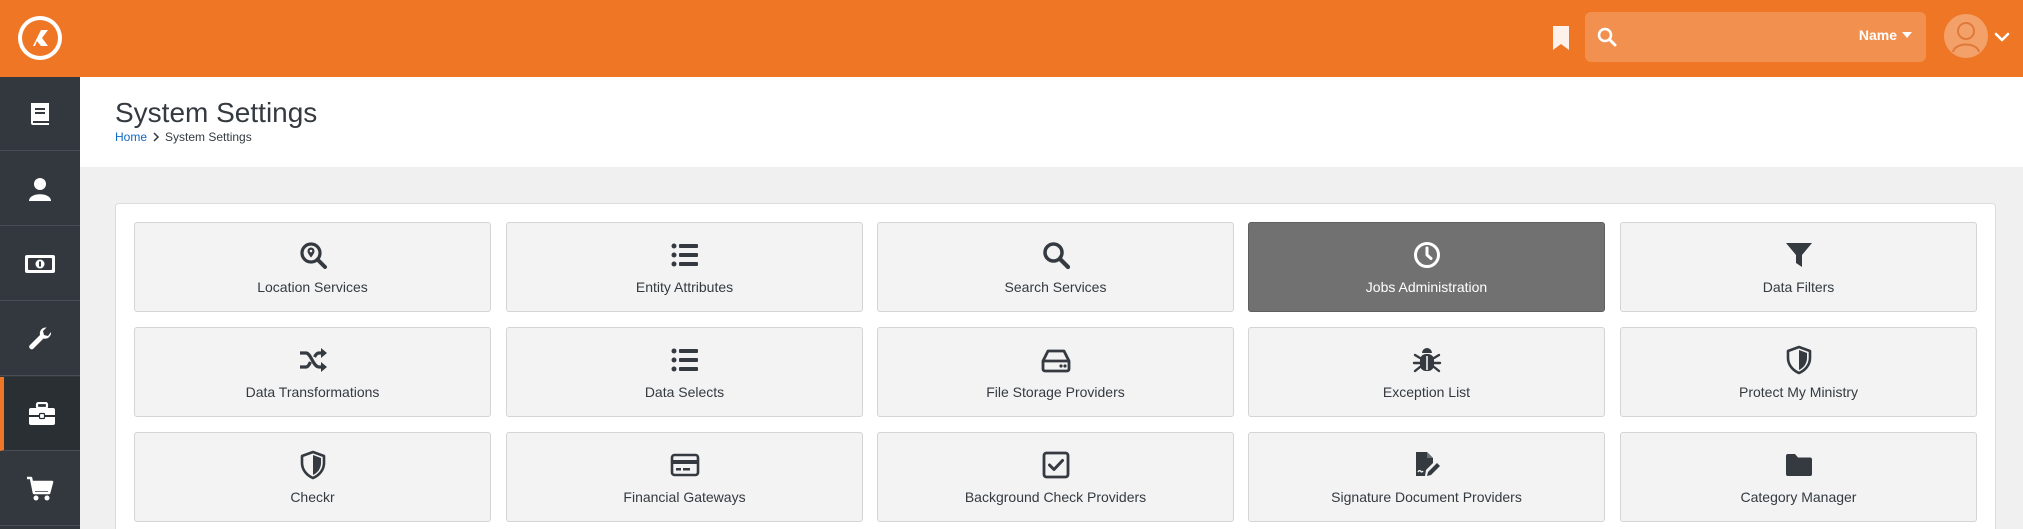  I want to click on sidebar-item-tools, so click(40, 339).